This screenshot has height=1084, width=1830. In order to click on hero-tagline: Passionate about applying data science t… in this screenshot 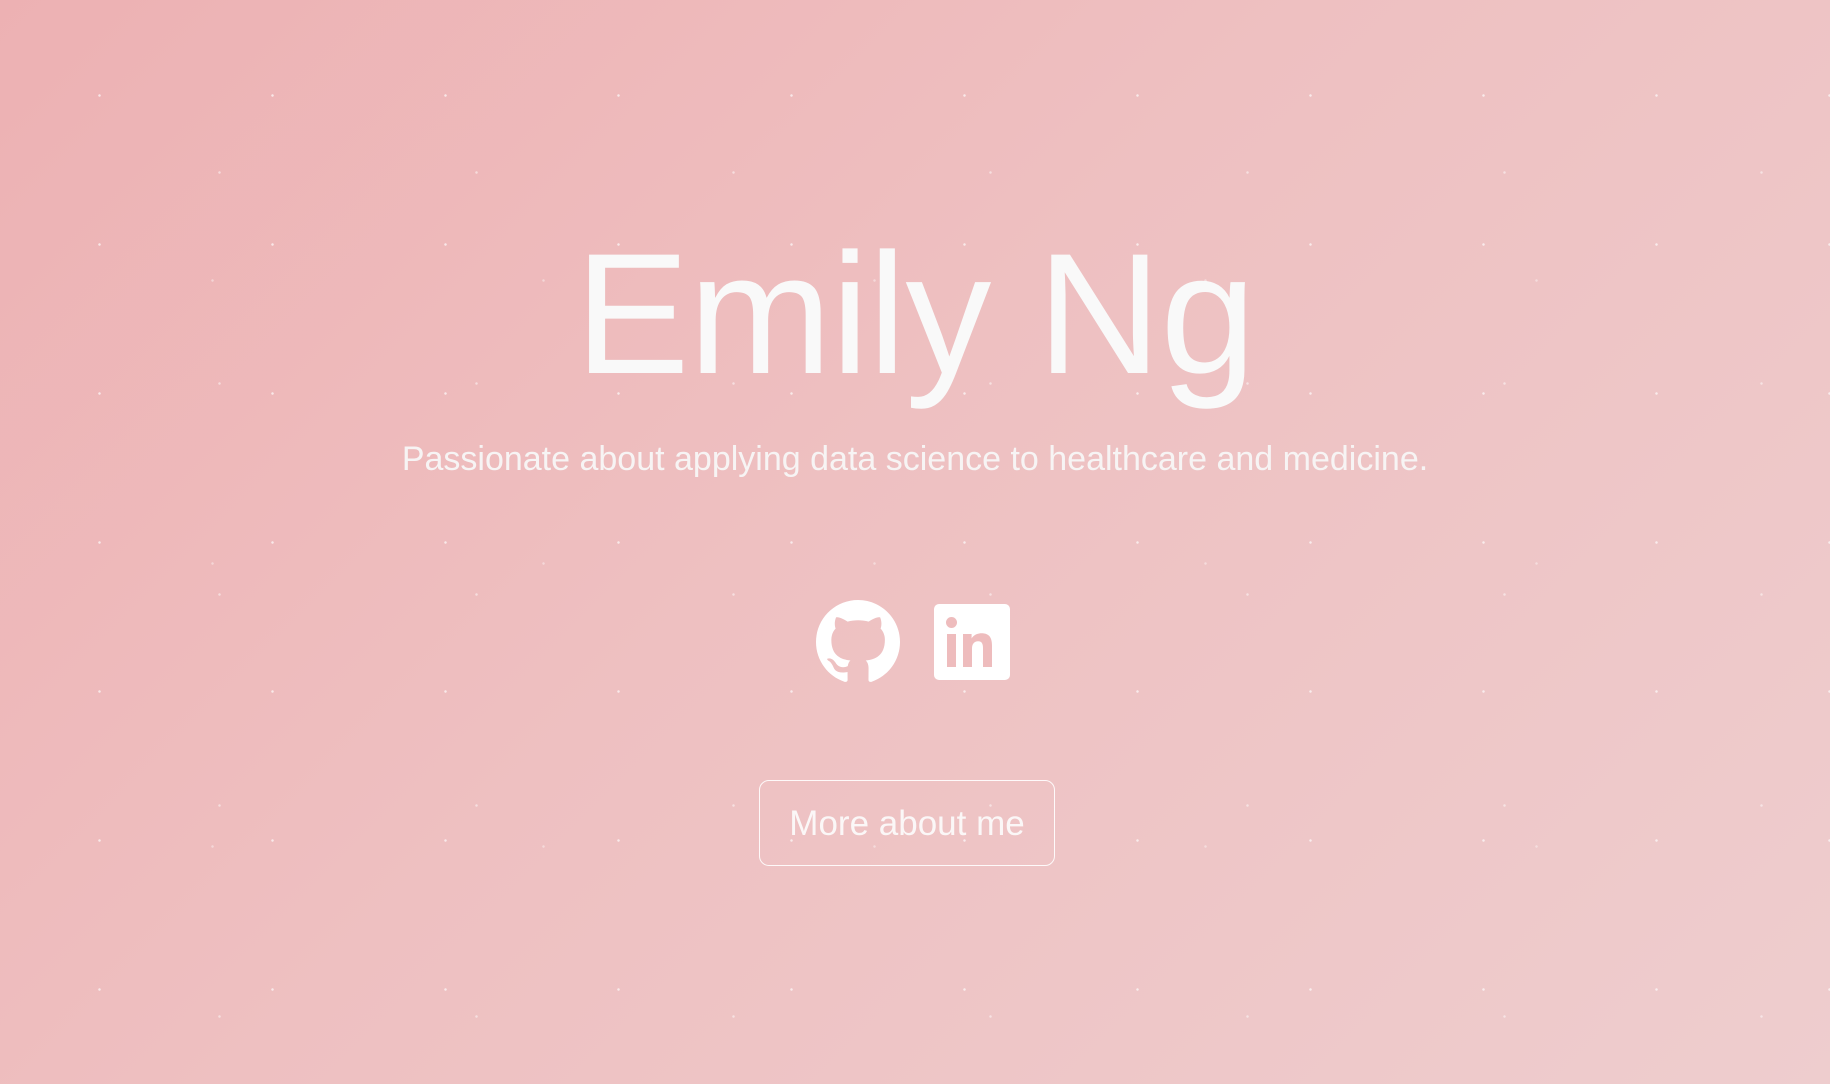, I will do `click(915, 459)`.